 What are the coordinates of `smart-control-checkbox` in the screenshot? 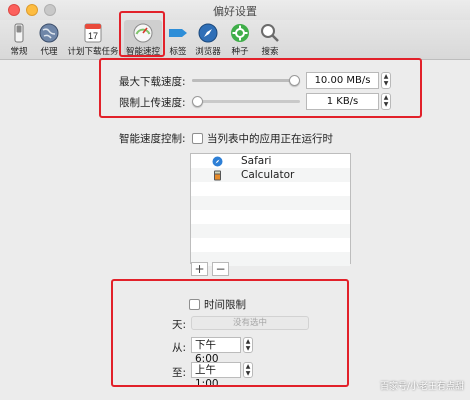 It's located at (197, 138).